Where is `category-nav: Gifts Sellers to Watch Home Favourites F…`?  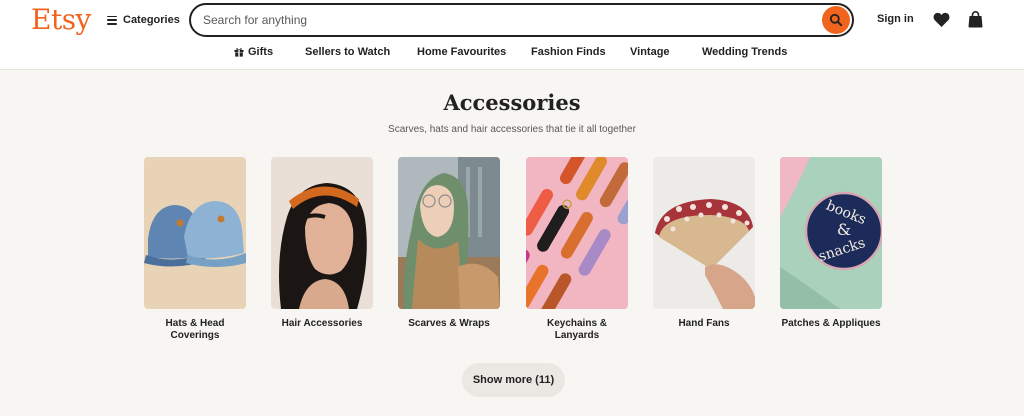 category-nav: Gifts Sellers to Watch Home Favourites F… is located at coordinates (512, 53).